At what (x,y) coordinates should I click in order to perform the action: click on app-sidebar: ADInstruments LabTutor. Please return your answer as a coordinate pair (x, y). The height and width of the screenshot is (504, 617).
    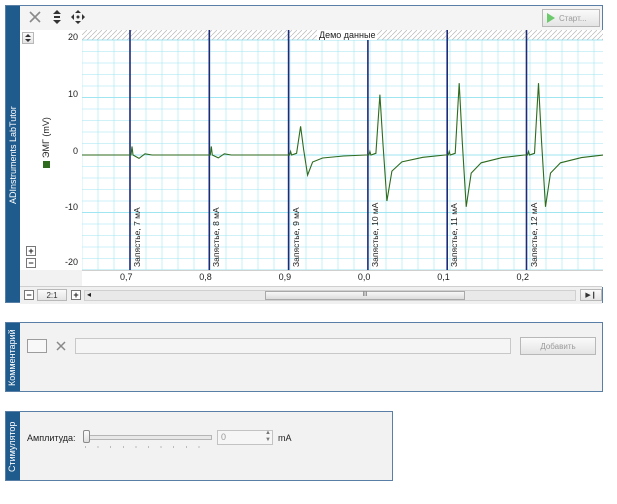
    Looking at the image, I should click on (13, 154).